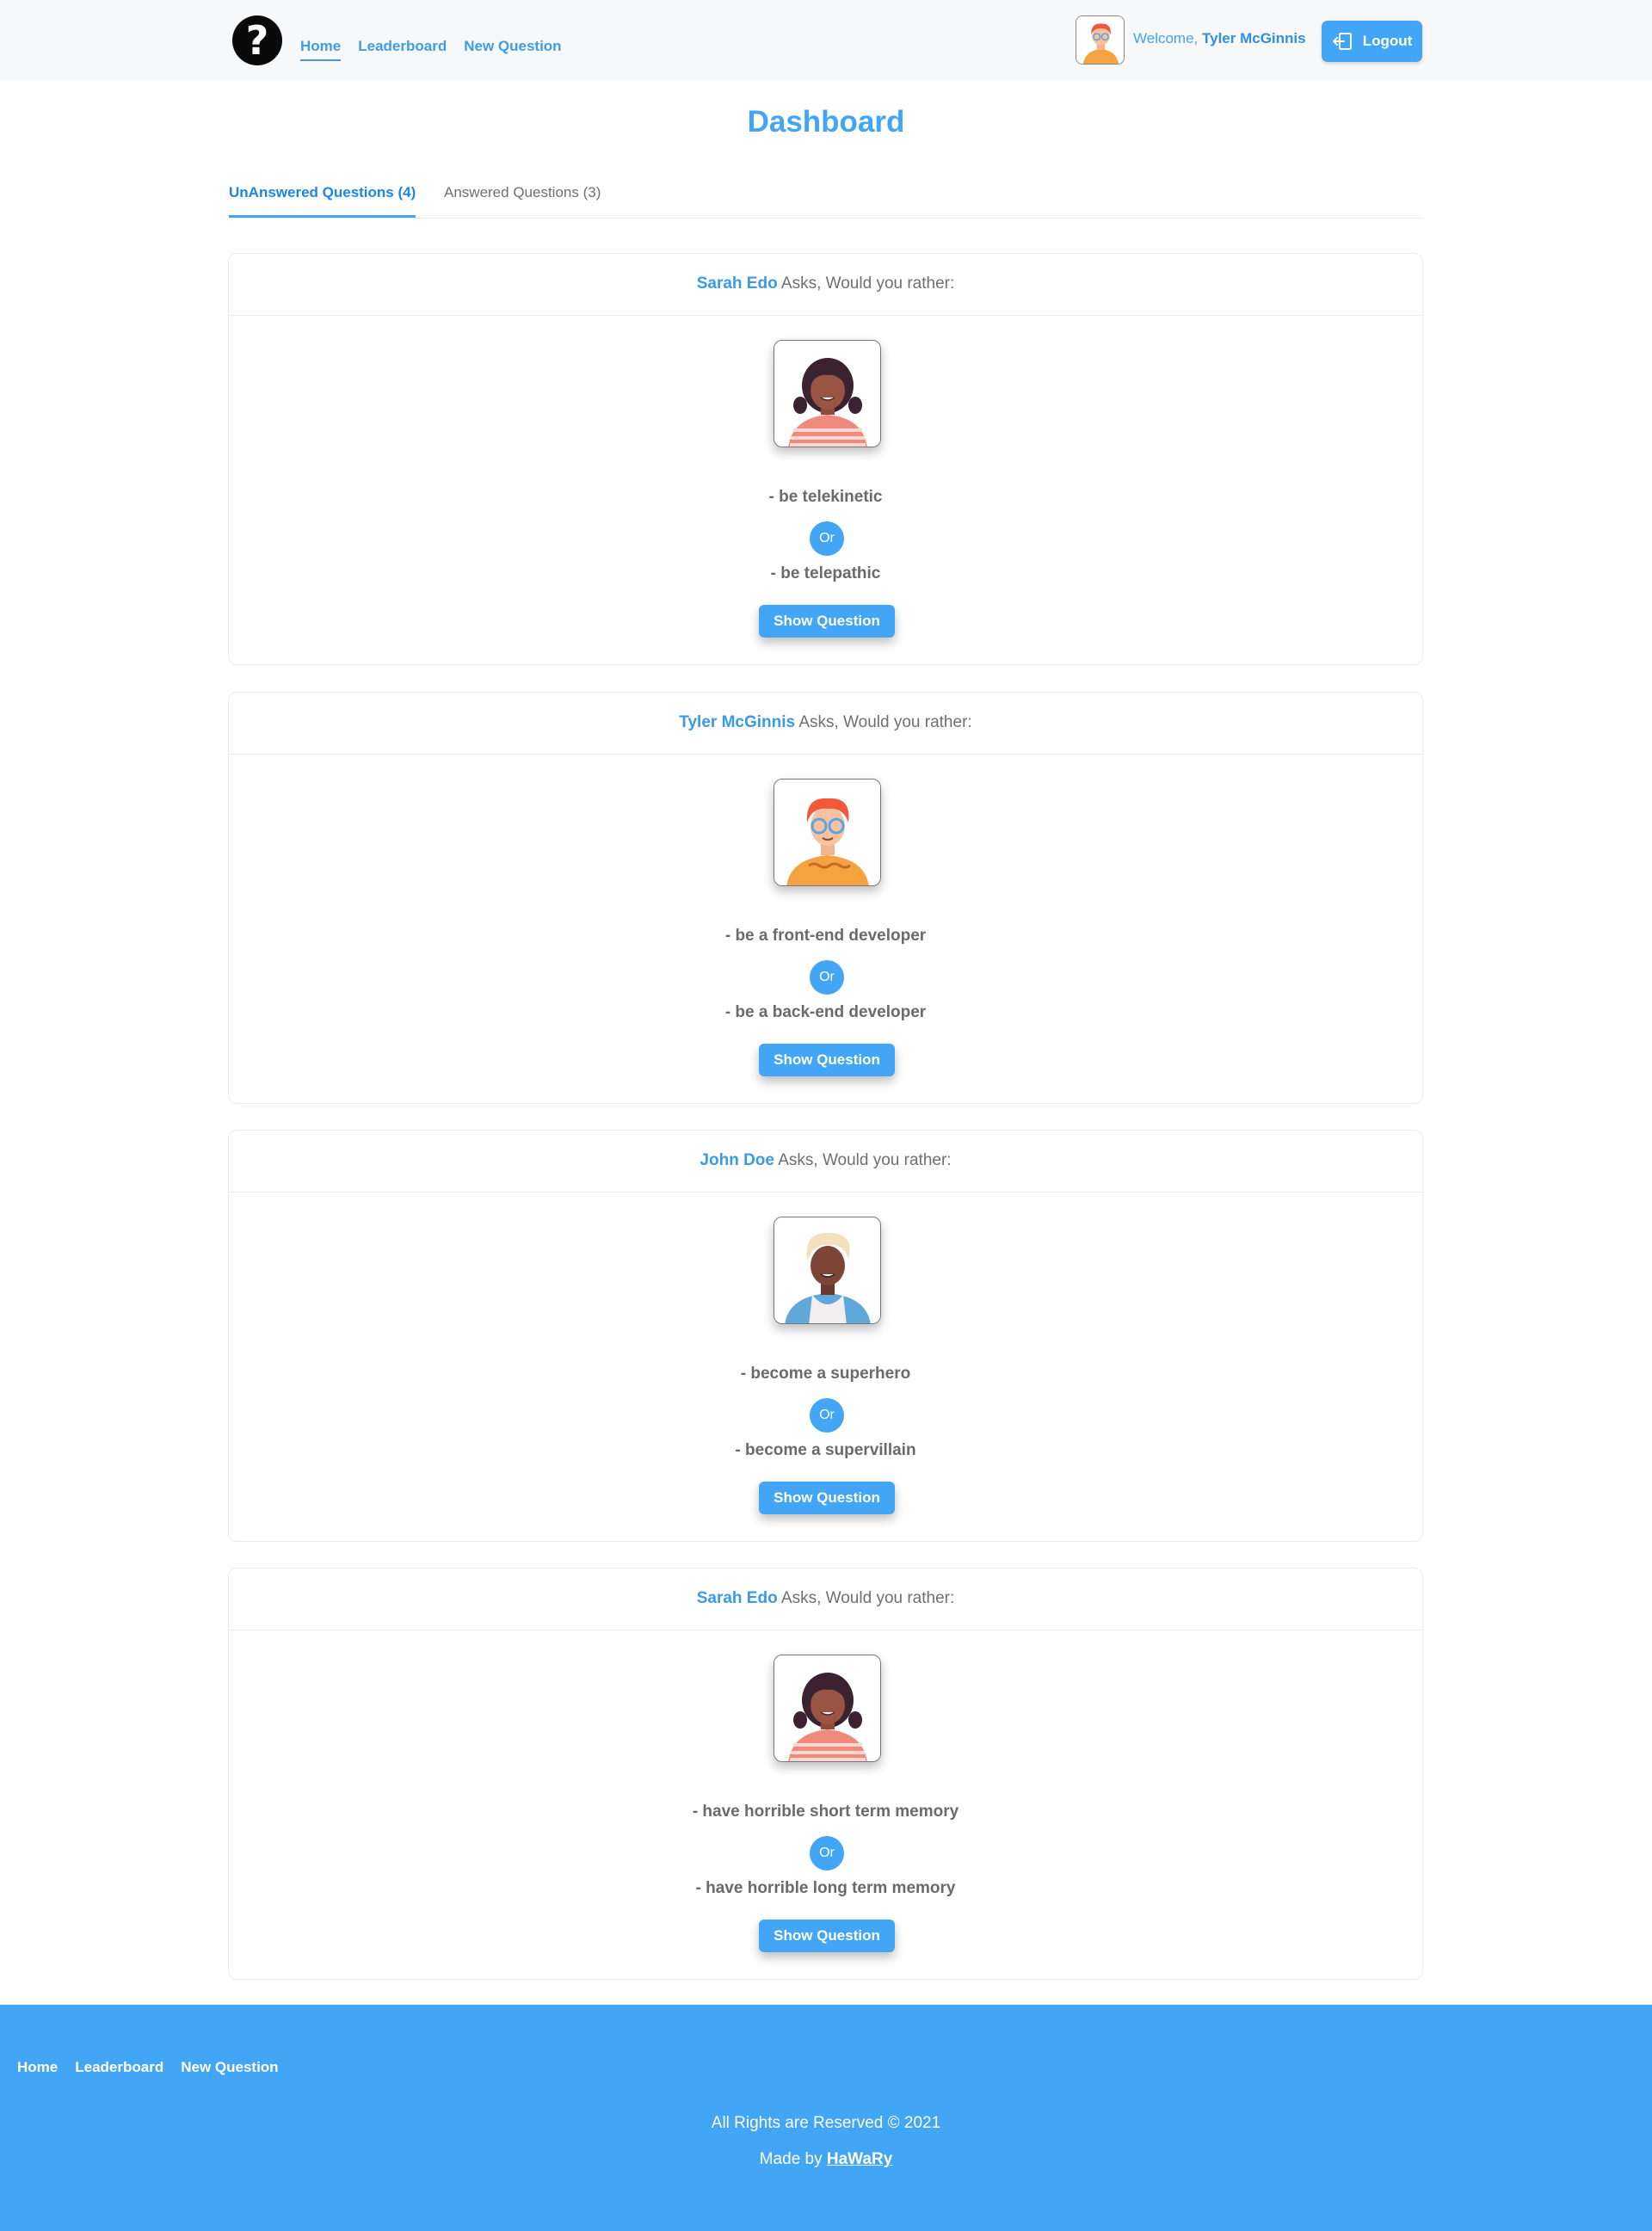 The image size is (1652, 2231). I want to click on footer-home-link: Home, so click(37, 2067).